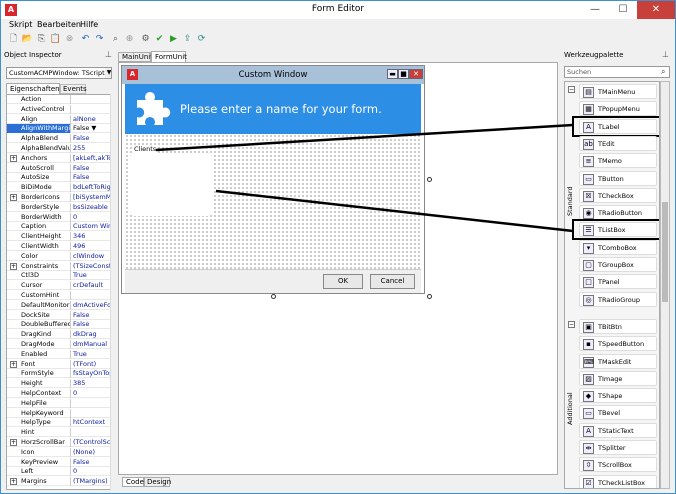 This screenshot has width=676, height=494. I want to click on palette-group-additional: Additional, so click(570, 409).